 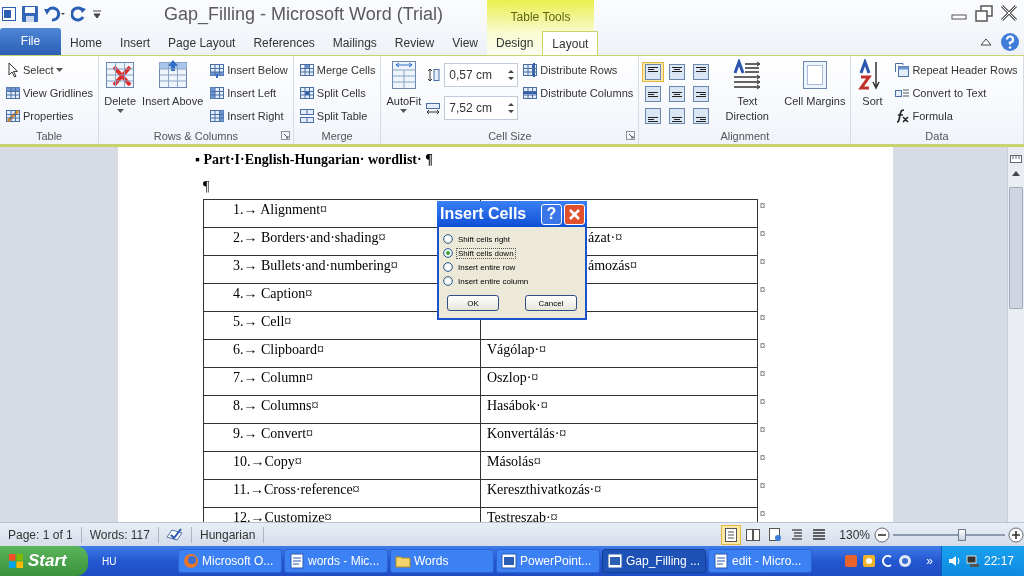 What do you see at coordinates (55, 14) in the screenshot?
I see `undo-icon` at bounding box center [55, 14].